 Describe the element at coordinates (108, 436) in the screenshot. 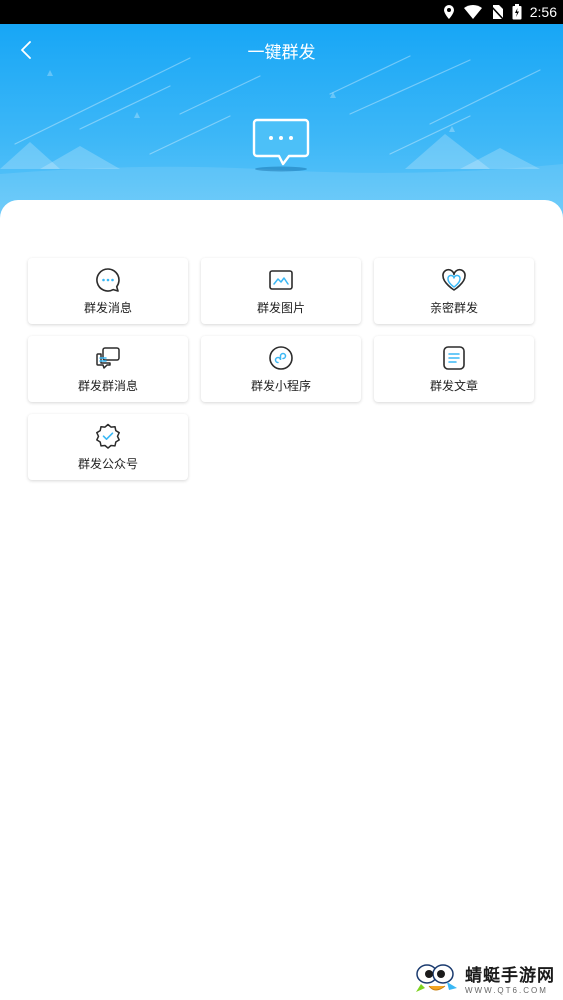

I see `official-account-icon` at that location.